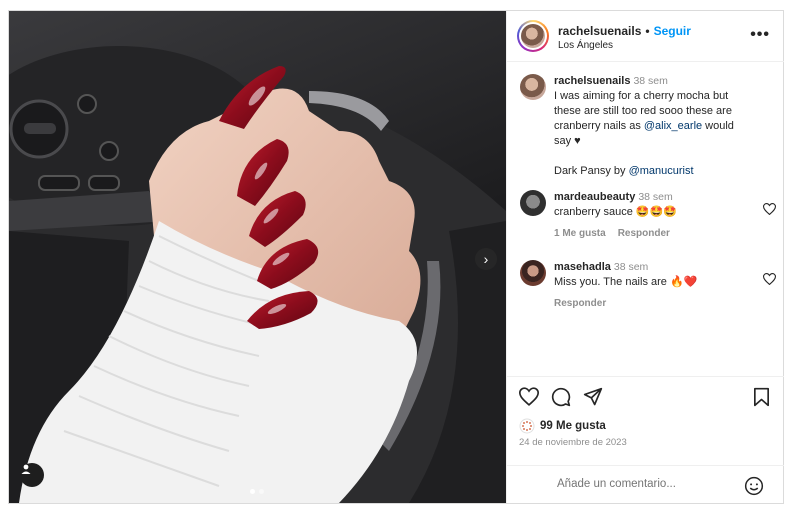 This screenshot has height=514, width=800. I want to click on comment-meta: 1 Me gusta Responder, so click(654, 233).